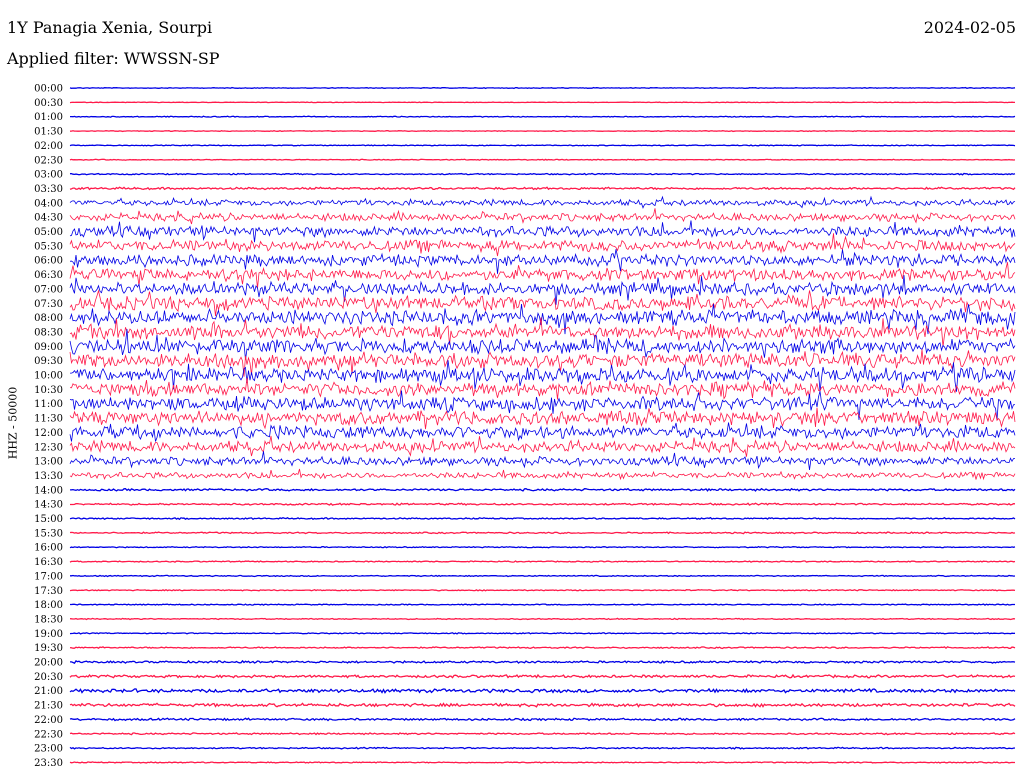 The image size is (1024, 780). Describe the element at coordinates (48, 89) in the screenshot. I see `row-time-label: 00:00` at that location.